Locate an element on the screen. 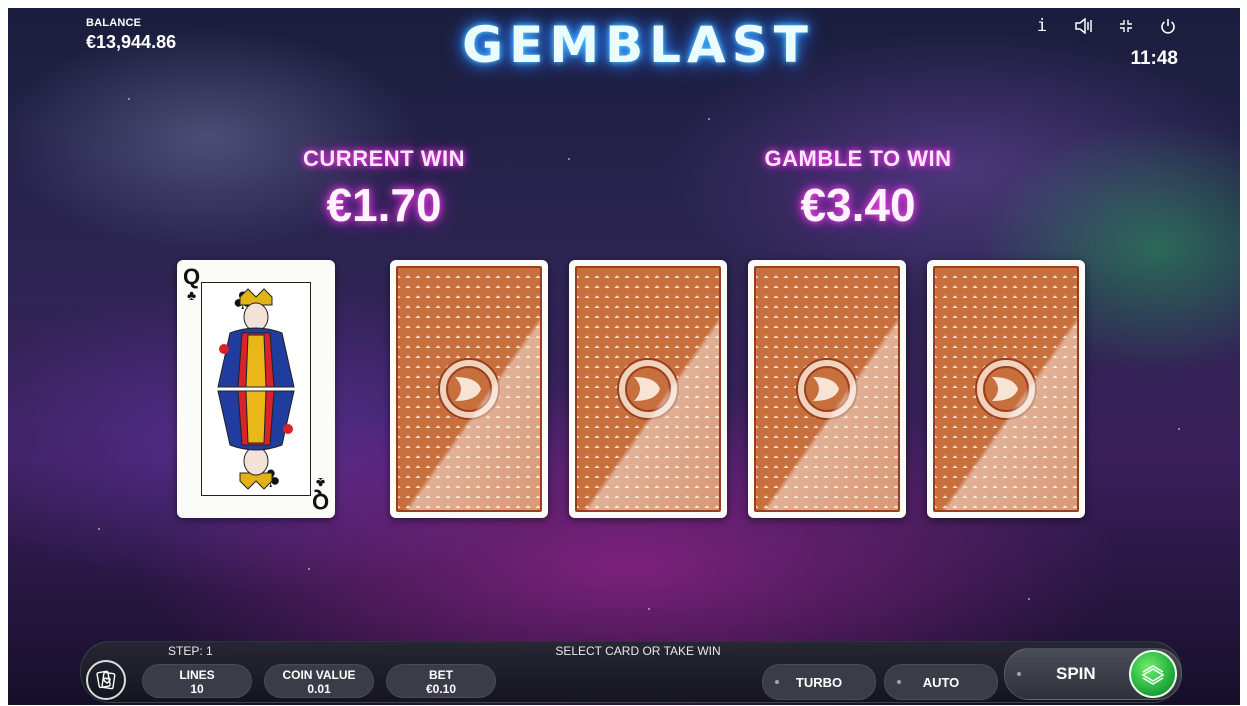  card-corner-bottom: Q ♣ is located at coordinates (320, 494).